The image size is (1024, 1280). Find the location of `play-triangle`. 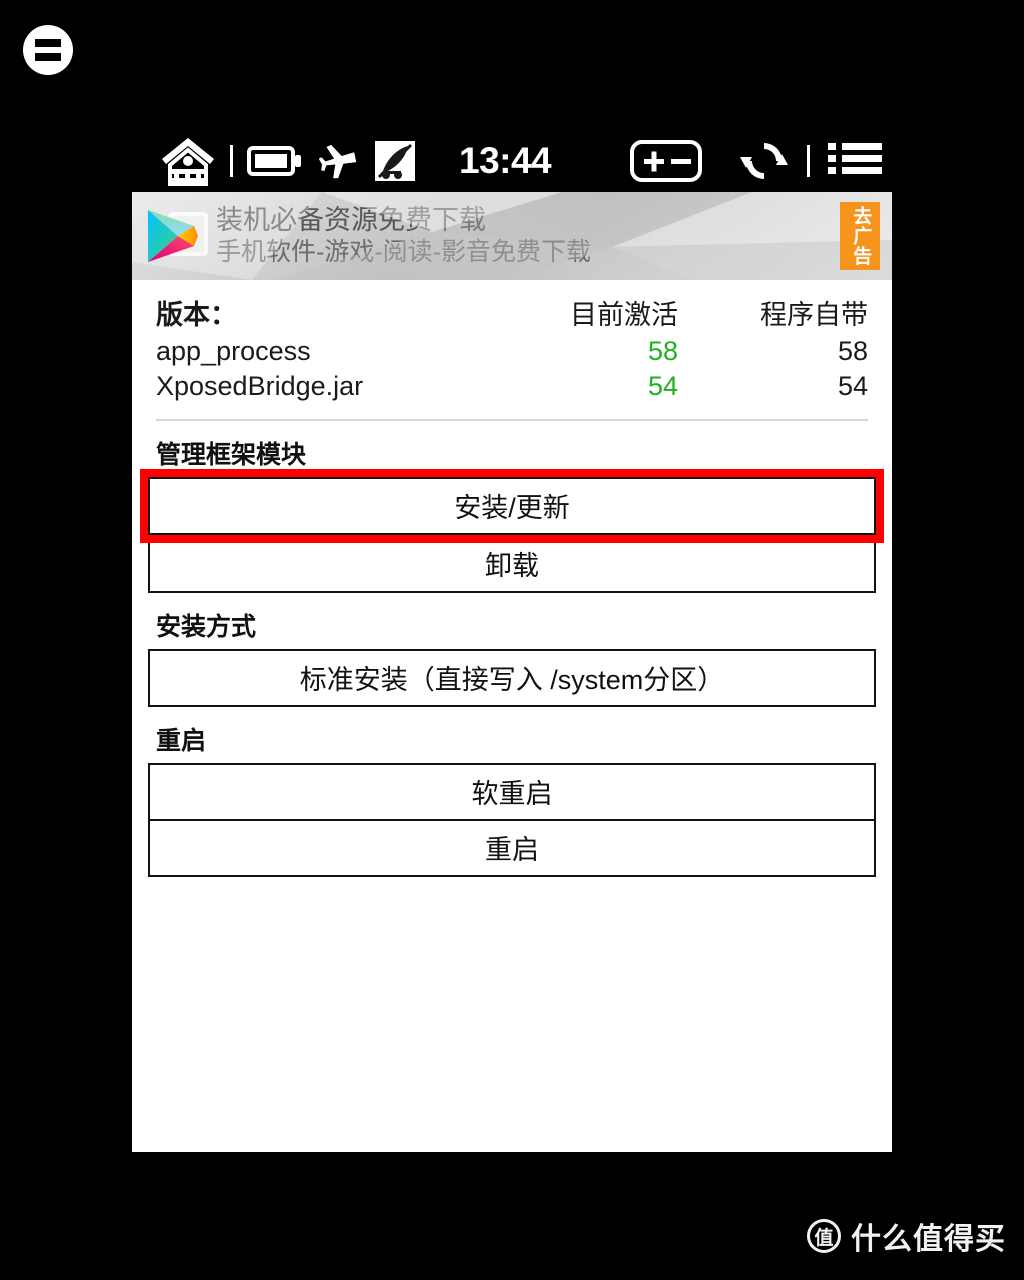

play-triangle is located at coordinates (173, 236).